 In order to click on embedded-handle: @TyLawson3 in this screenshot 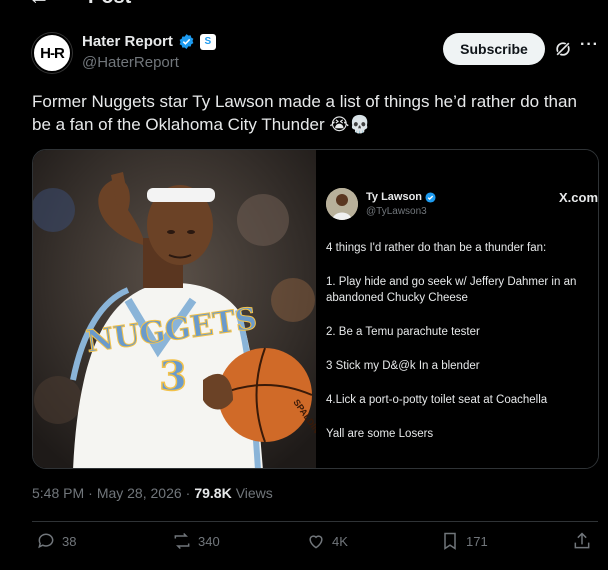, I will do `click(396, 211)`.